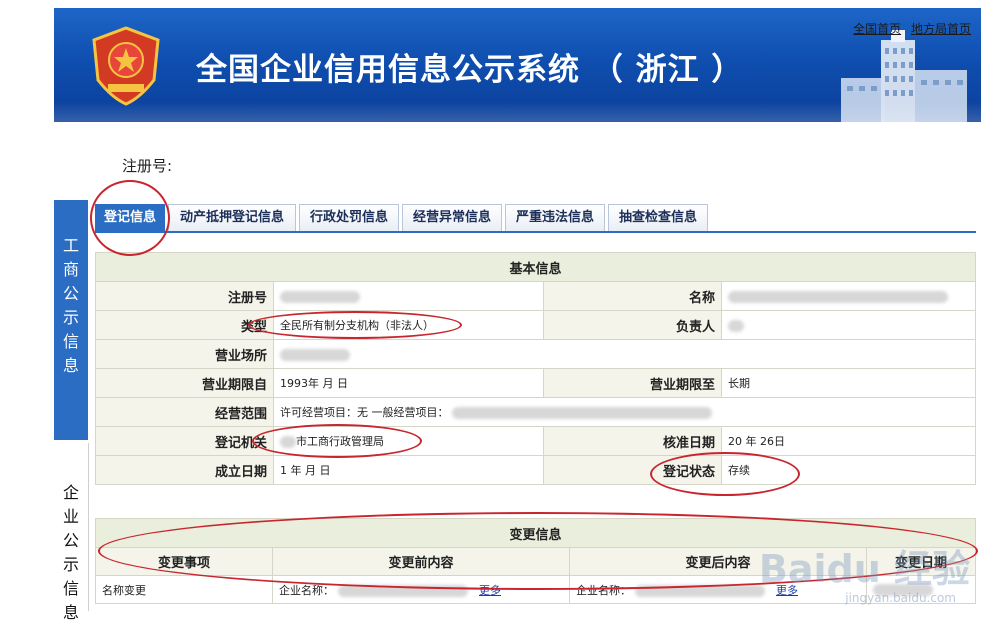 The height and width of the screenshot is (625, 1000). What do you see at coordinates (184, 561) in the screenshot?
I see `column-change-item: 变更事项` at bounding box center [184, 561].